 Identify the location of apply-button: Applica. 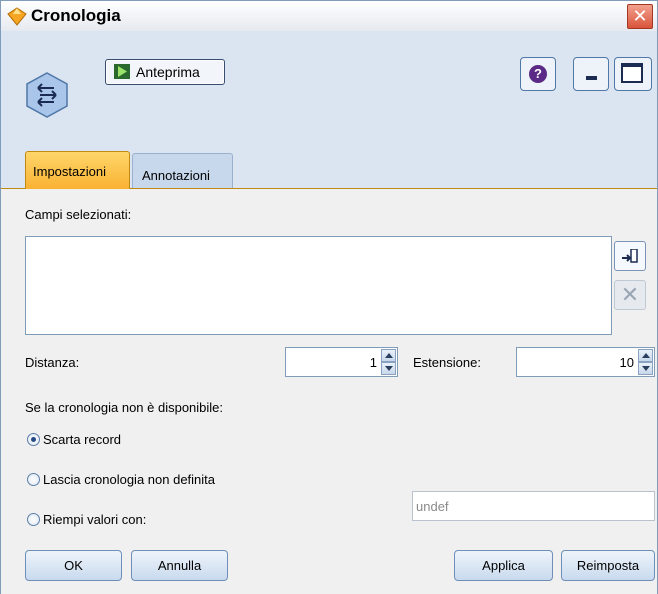
(503, 565).